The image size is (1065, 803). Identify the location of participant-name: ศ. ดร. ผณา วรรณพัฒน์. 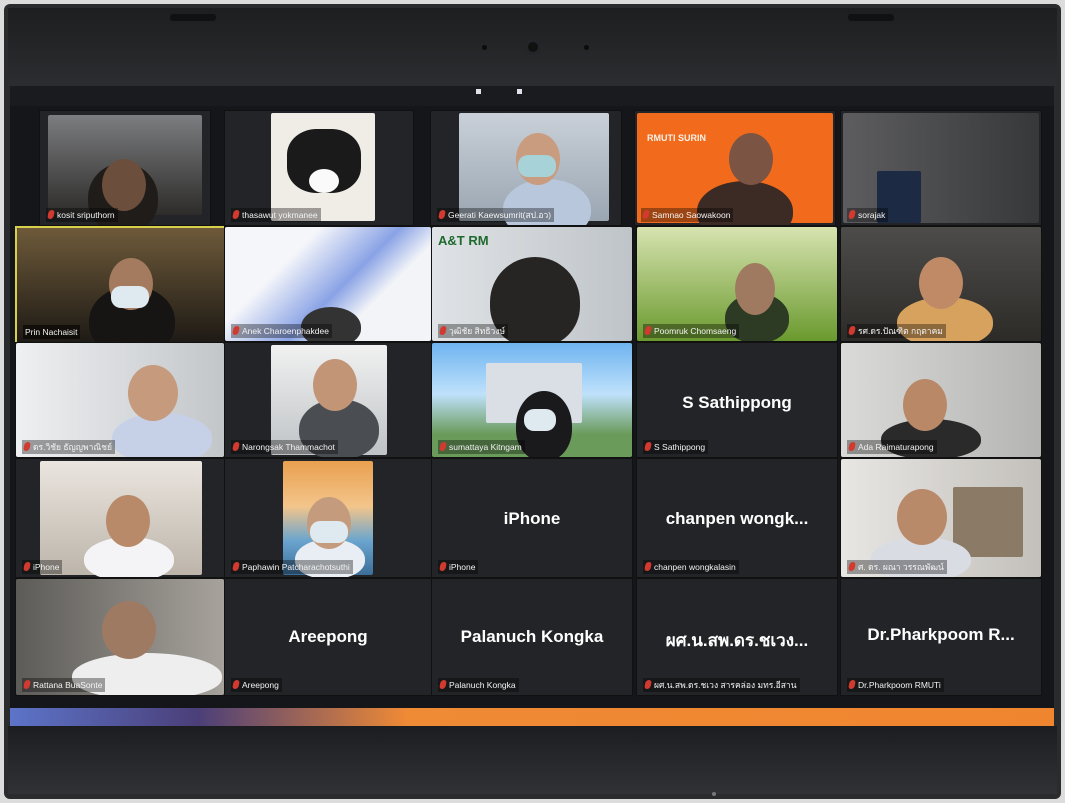
(897, 567).